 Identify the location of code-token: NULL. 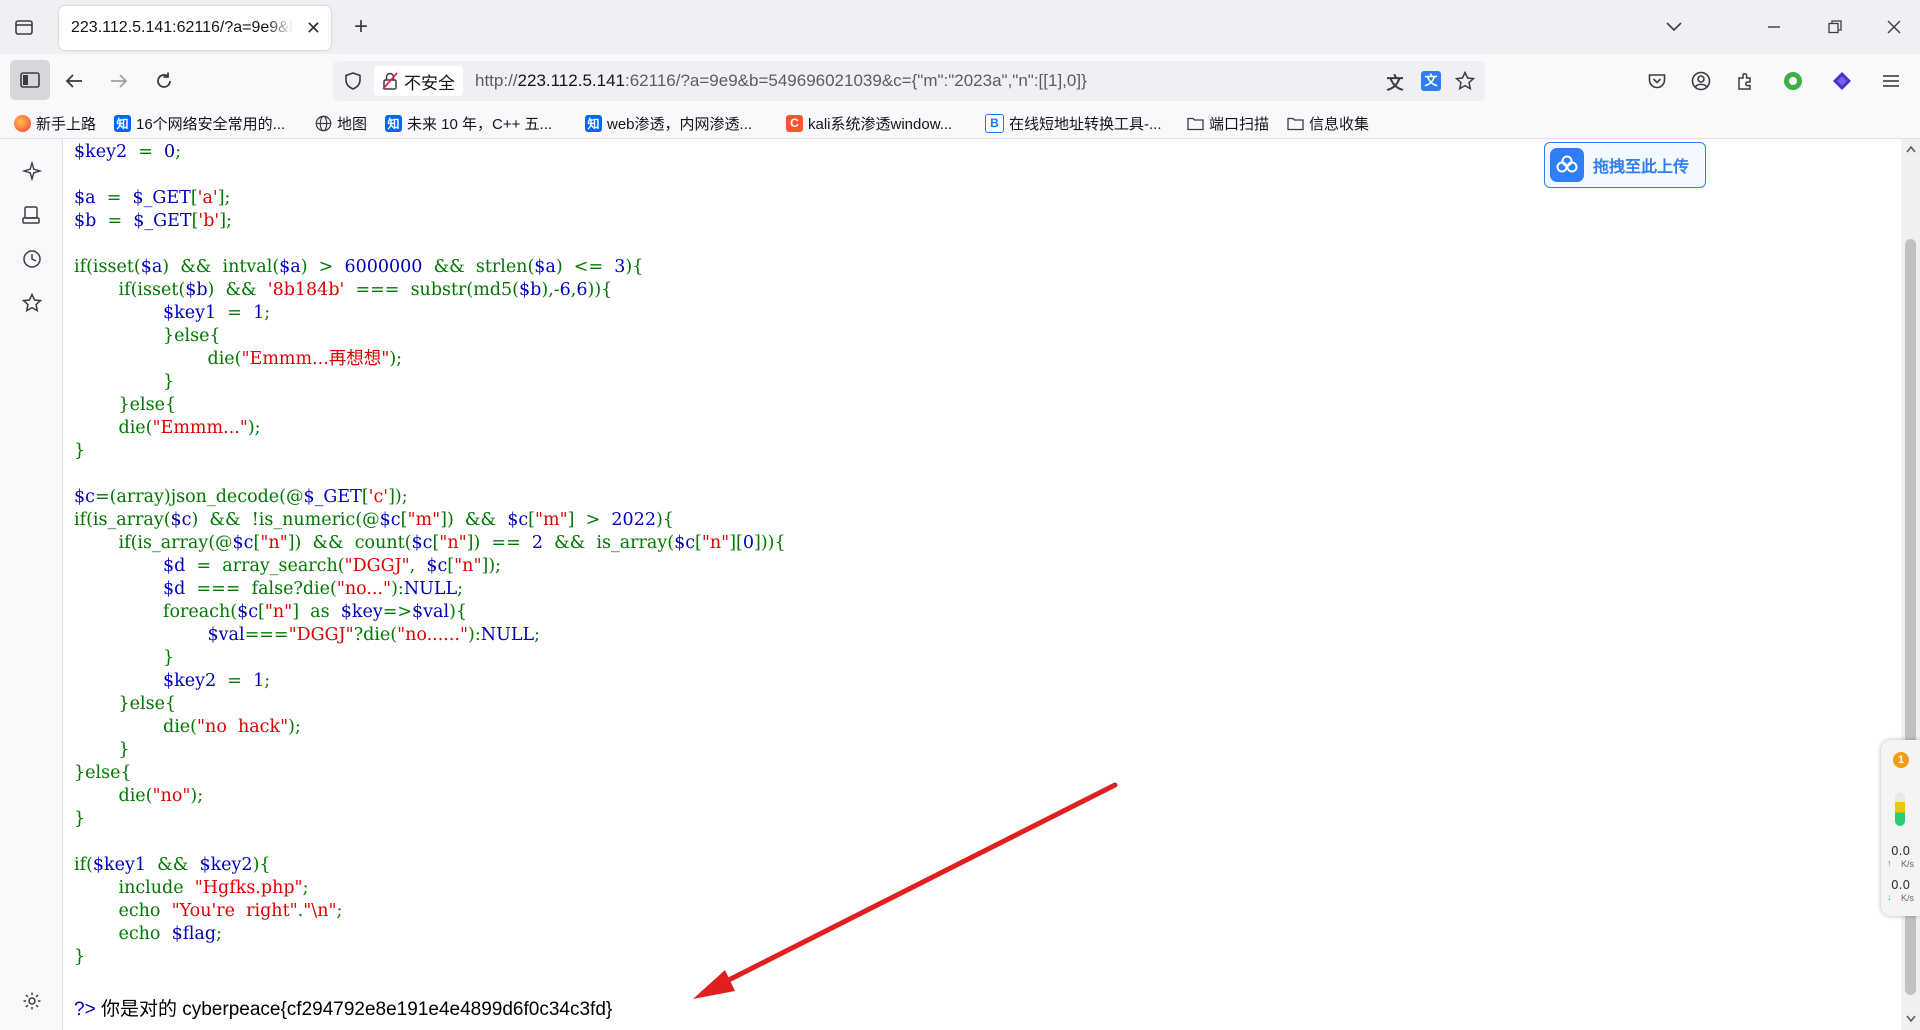
(507, 635).